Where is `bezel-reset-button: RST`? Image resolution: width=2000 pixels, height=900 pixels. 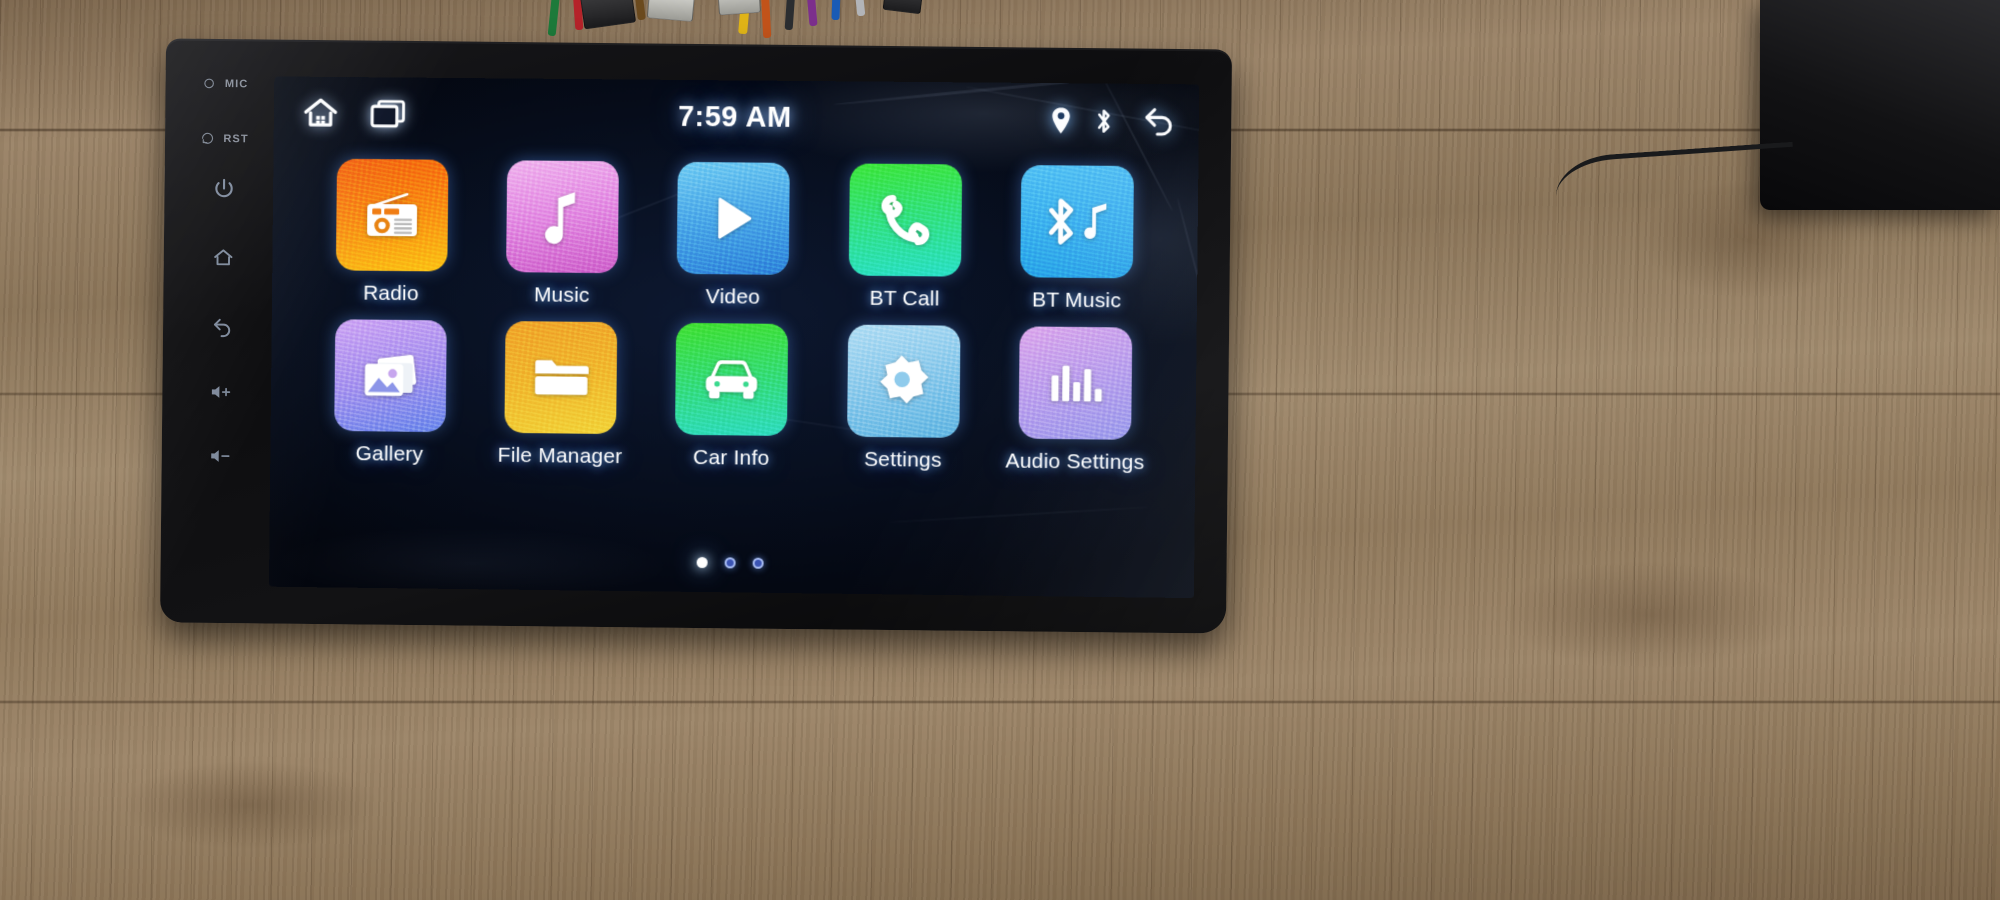 bezel-reset-button: RST is located at coordinates (224, 139).